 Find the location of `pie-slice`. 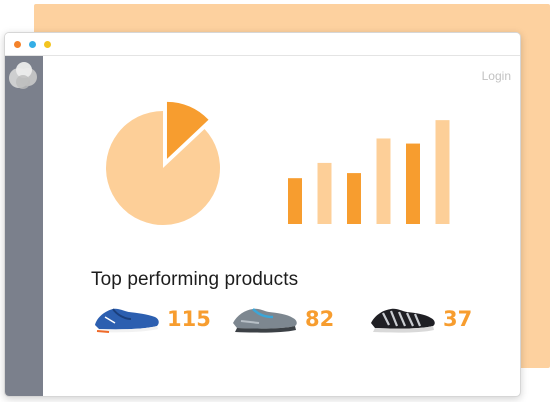

pie-slice is located at coordinates (162, 168).